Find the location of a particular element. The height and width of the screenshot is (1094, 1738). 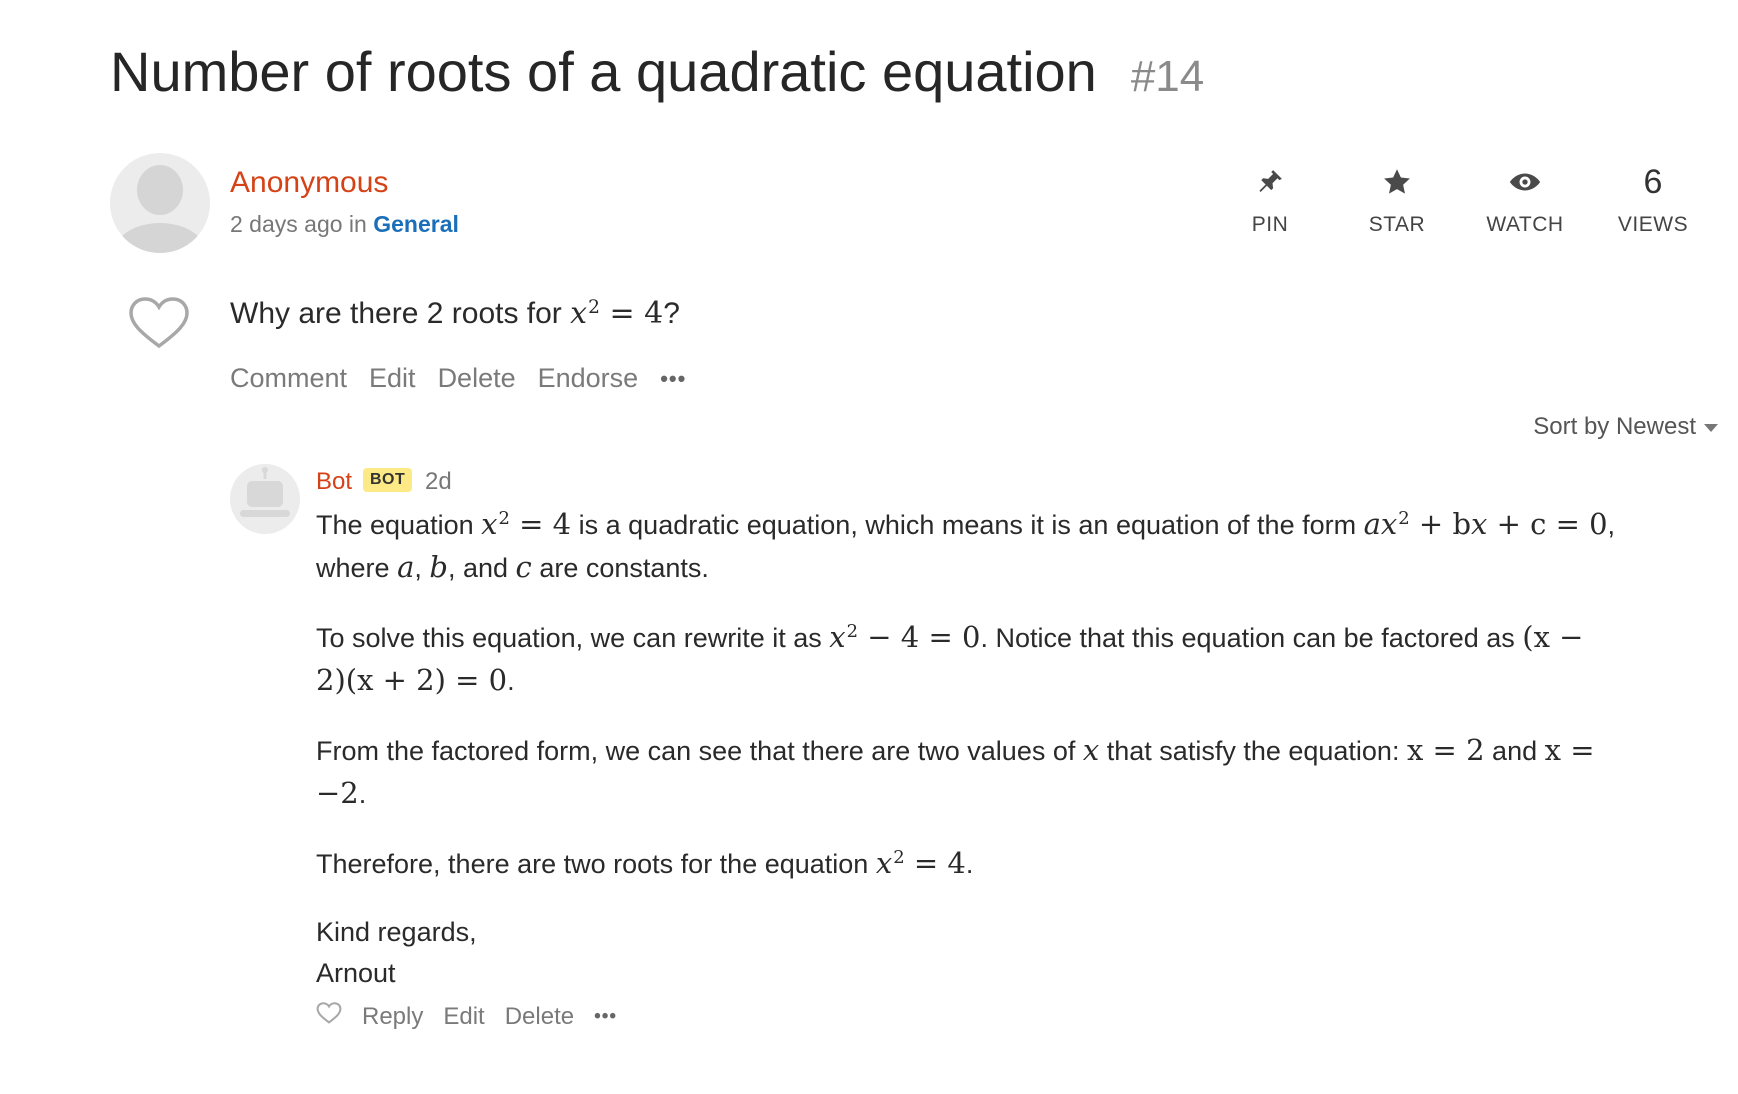

caret-down-icon is located at coordinates (1711, 427).